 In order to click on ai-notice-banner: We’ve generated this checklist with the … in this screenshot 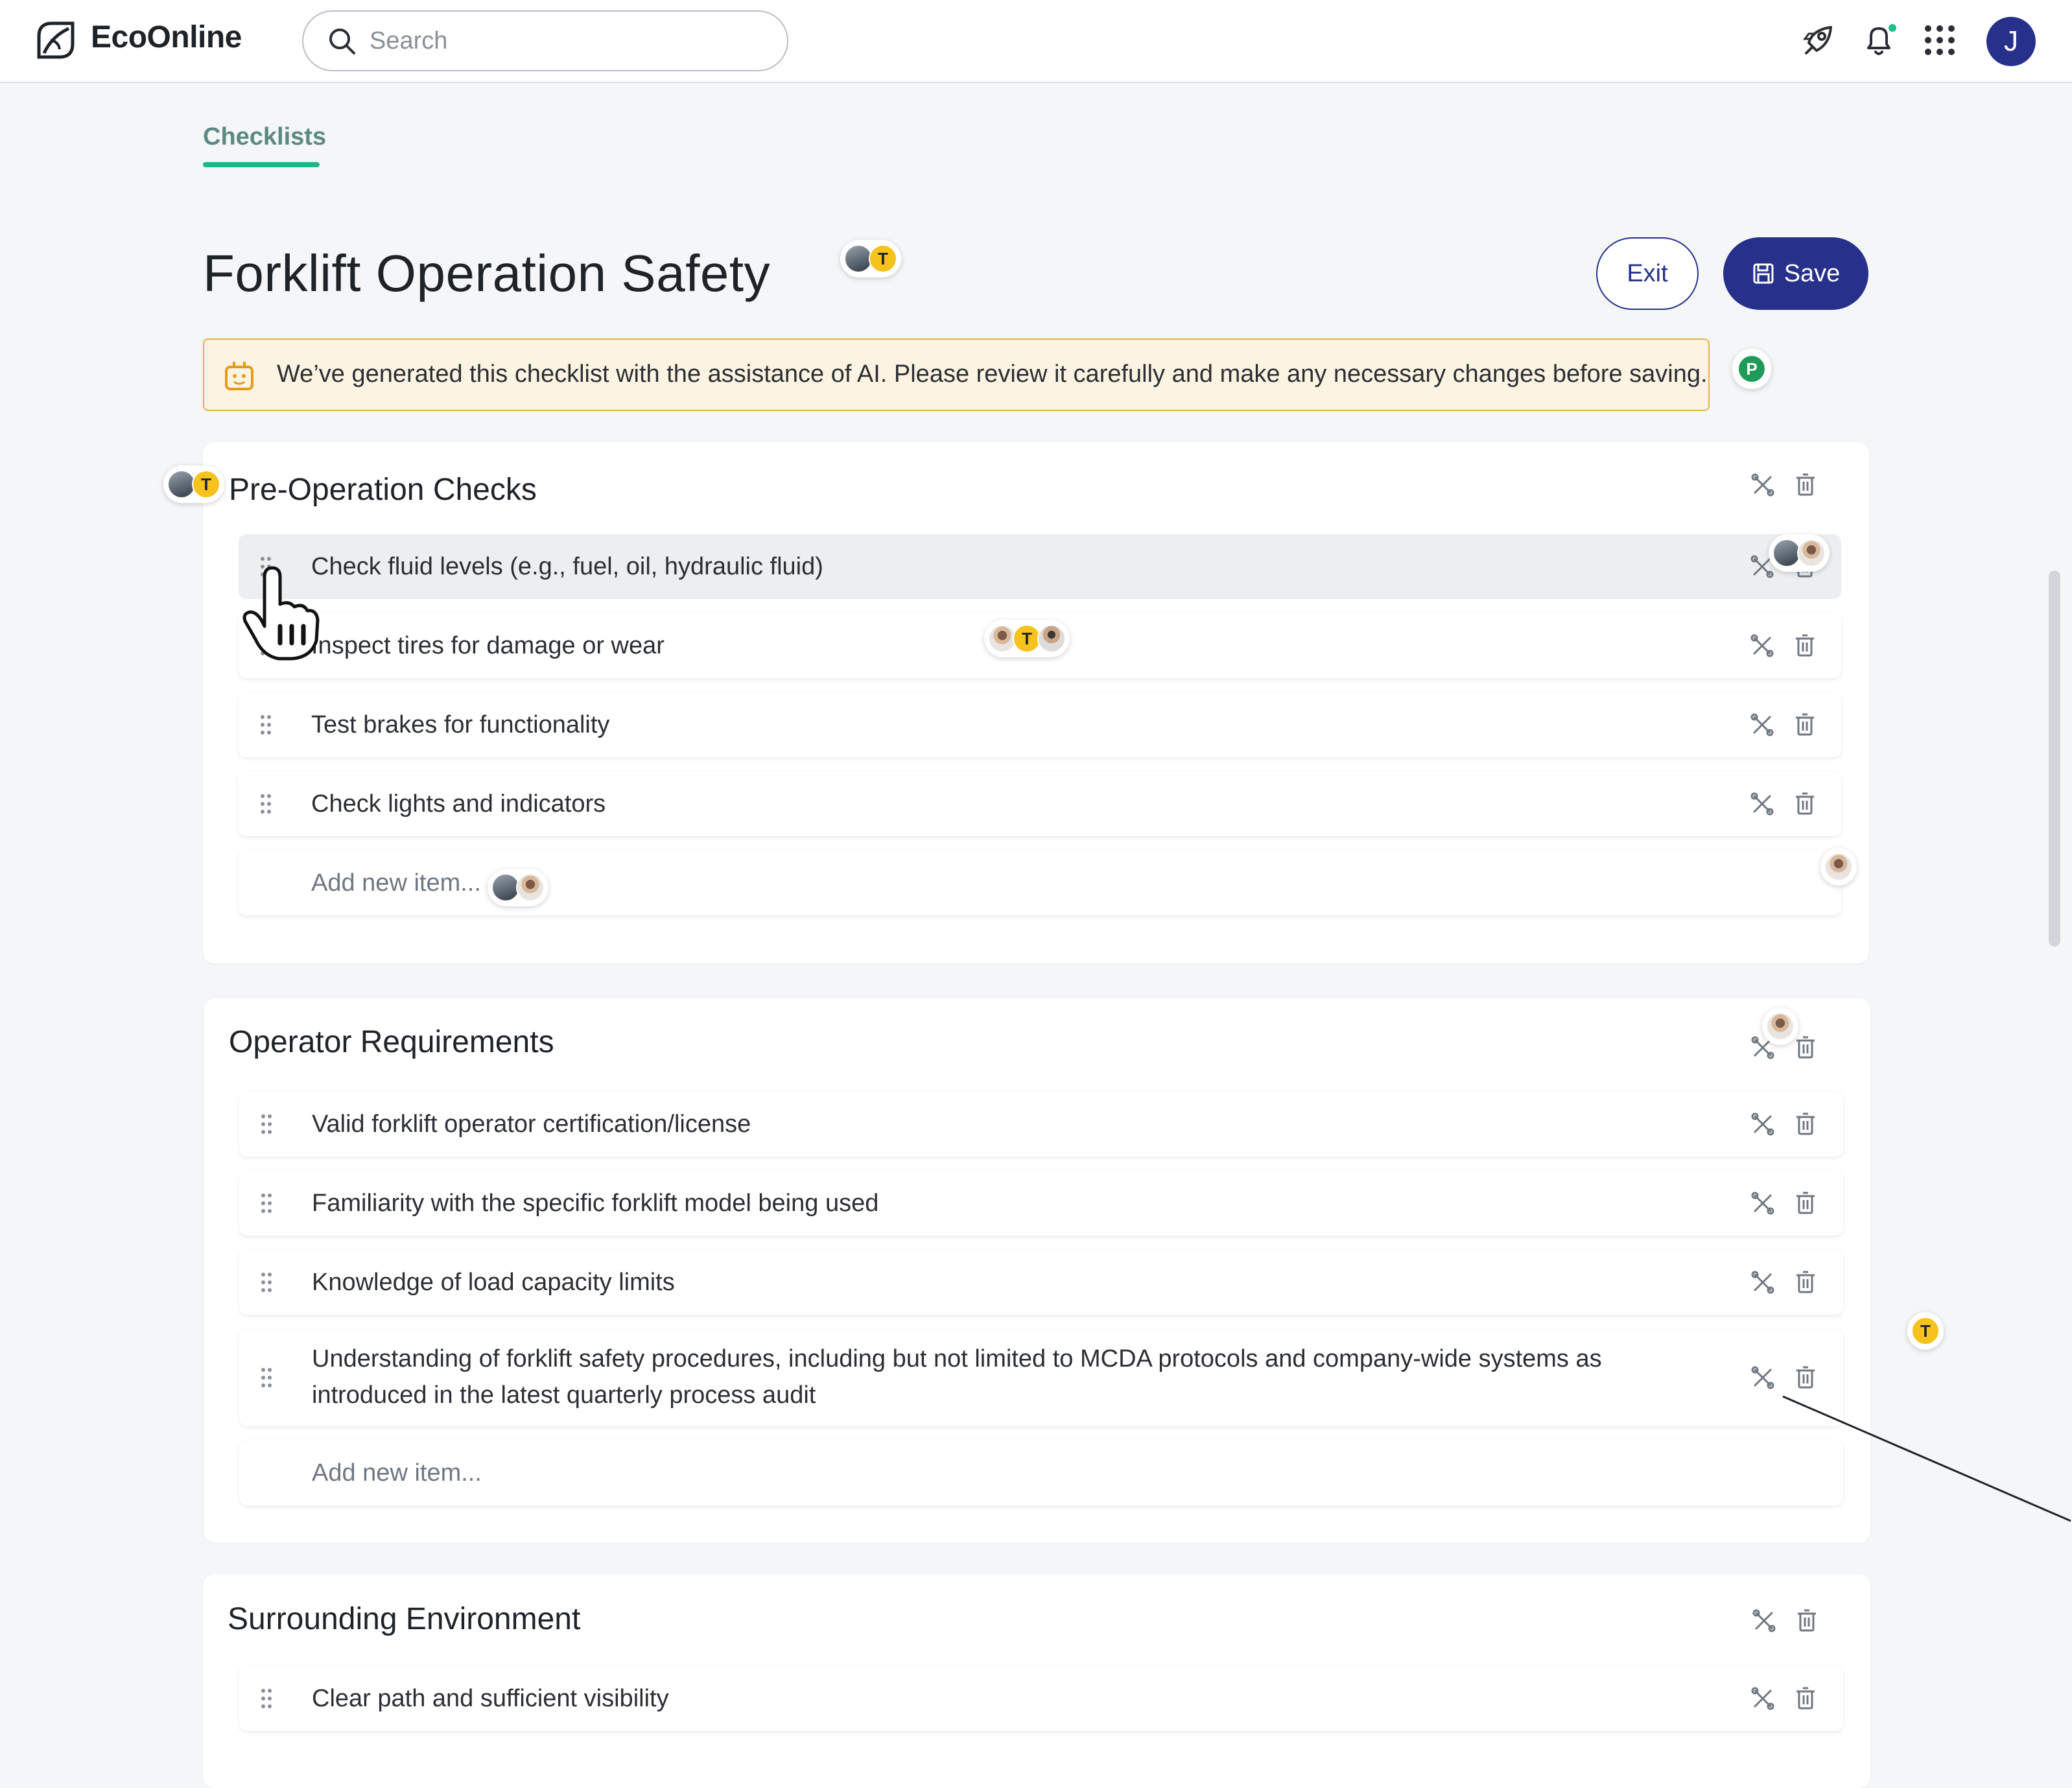, I will do `click(956, 375)`.